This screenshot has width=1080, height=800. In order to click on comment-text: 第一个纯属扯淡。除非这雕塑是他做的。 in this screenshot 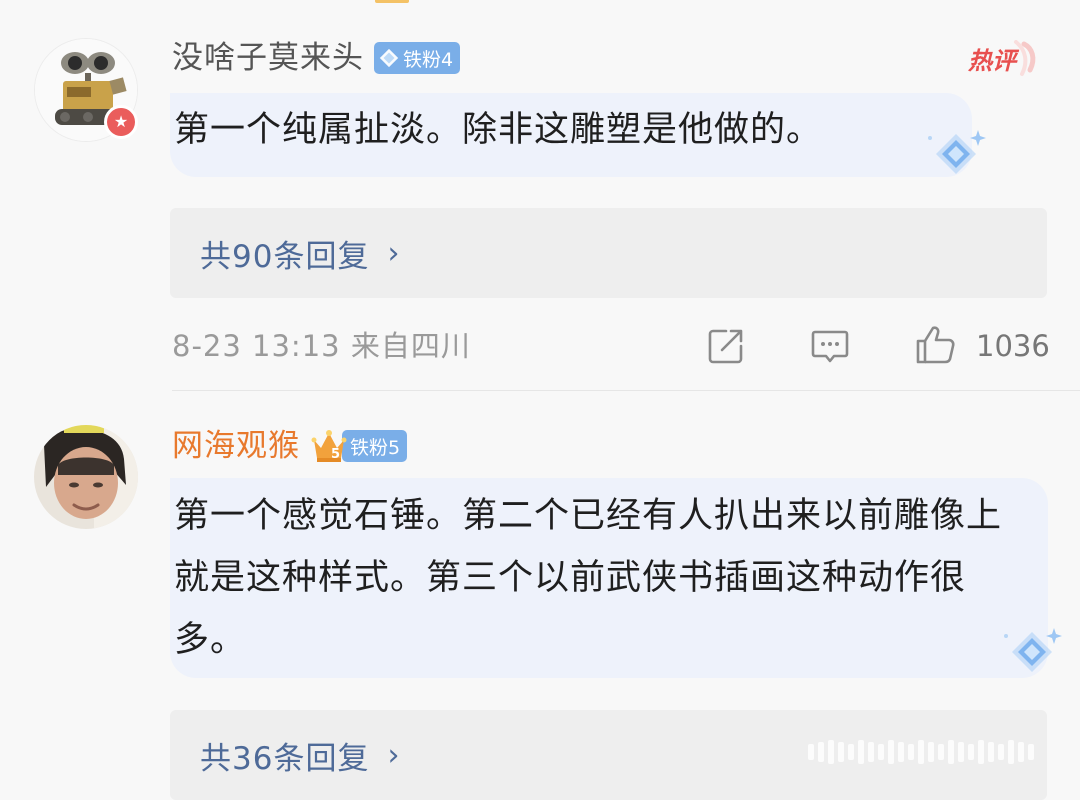, I will do `click(498, 130)`.